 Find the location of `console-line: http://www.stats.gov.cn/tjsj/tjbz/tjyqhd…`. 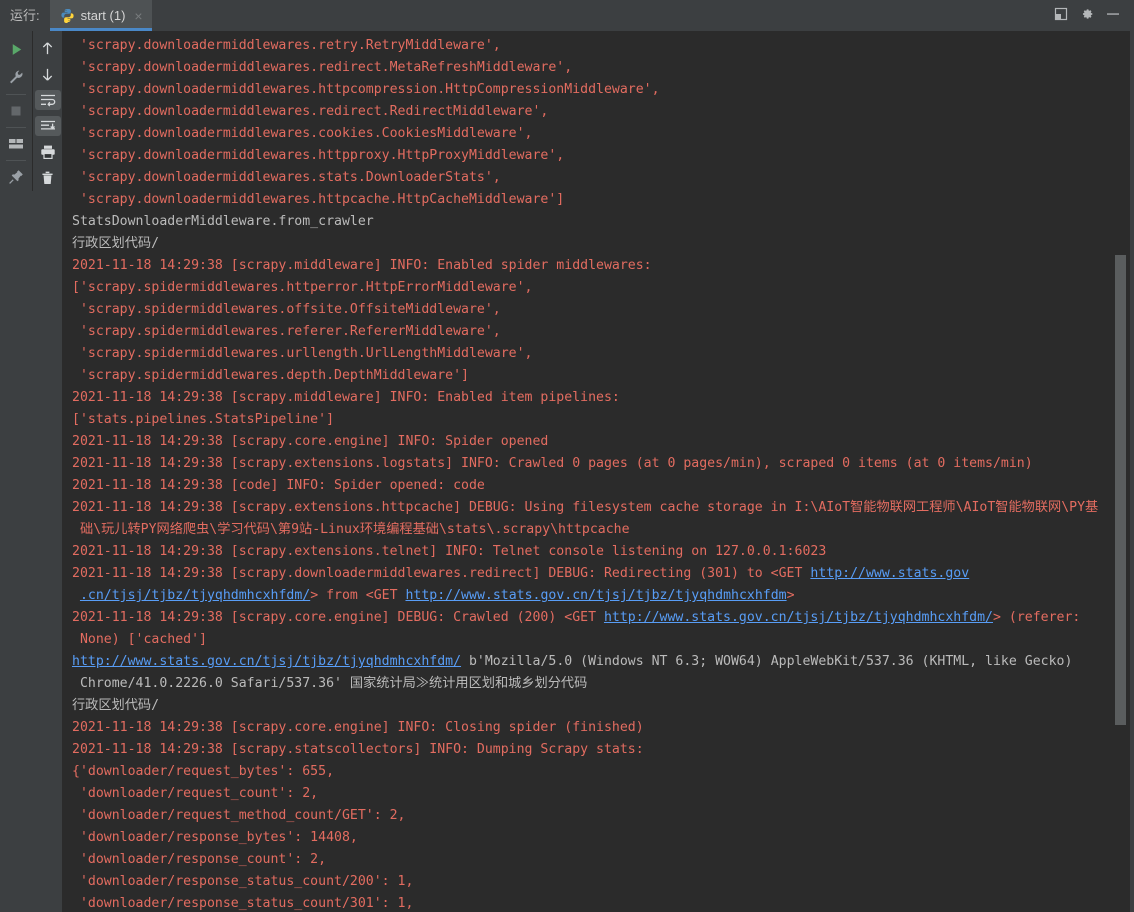

console-line: http://www.stats.gov.cn/tjsj/tjbz/tjyqhd… is located at coordinates (592, 662).